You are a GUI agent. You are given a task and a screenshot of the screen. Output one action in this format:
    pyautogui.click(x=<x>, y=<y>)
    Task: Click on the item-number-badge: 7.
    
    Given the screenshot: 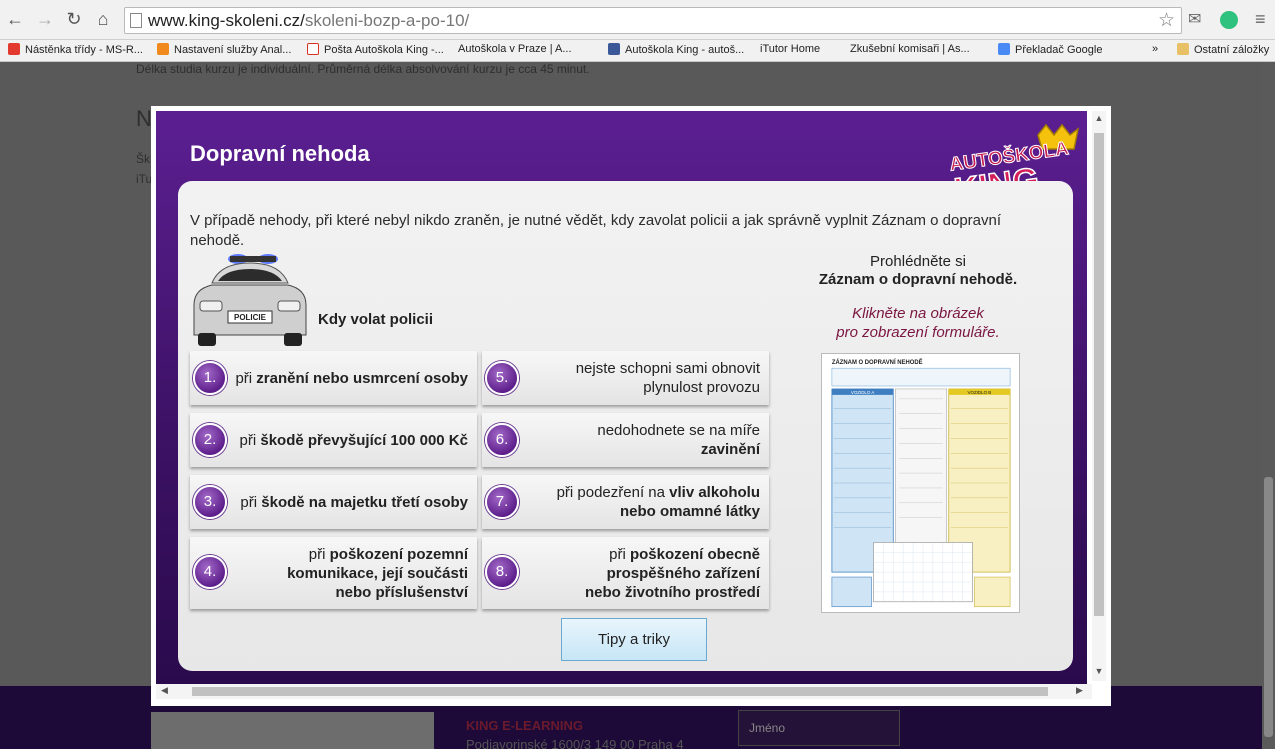 What is the action you would take?
    pyautogui.click(x=502, y=502)
    